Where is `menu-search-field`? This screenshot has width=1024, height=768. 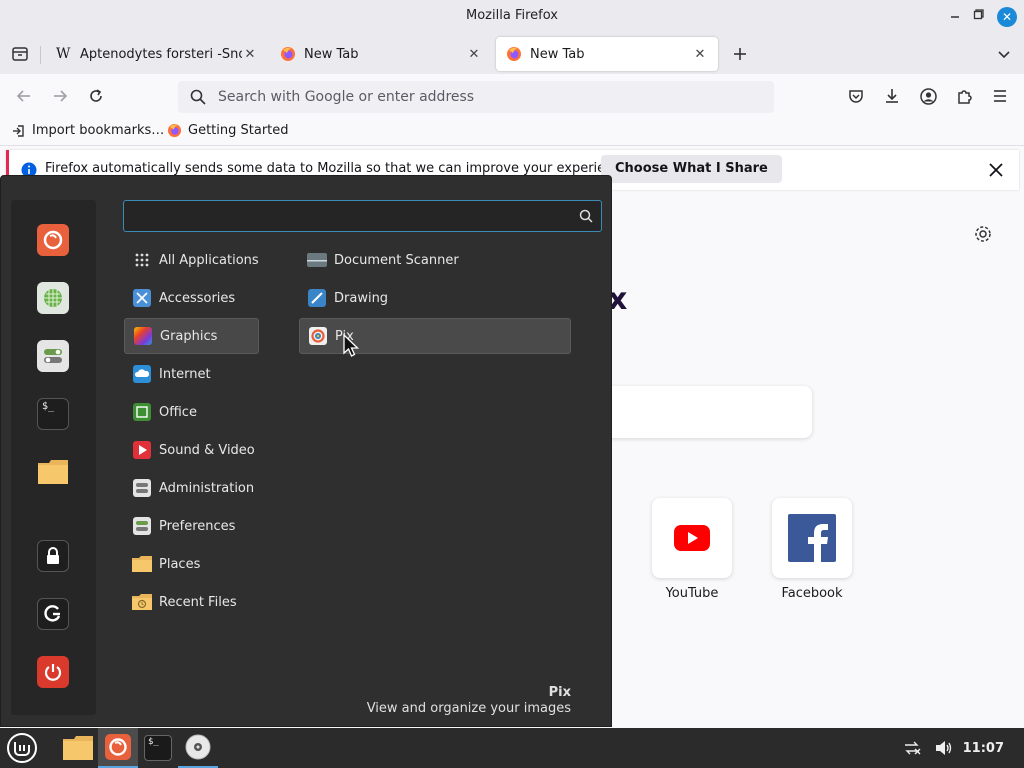
menu-search-field is located at coordinates (362, 216).